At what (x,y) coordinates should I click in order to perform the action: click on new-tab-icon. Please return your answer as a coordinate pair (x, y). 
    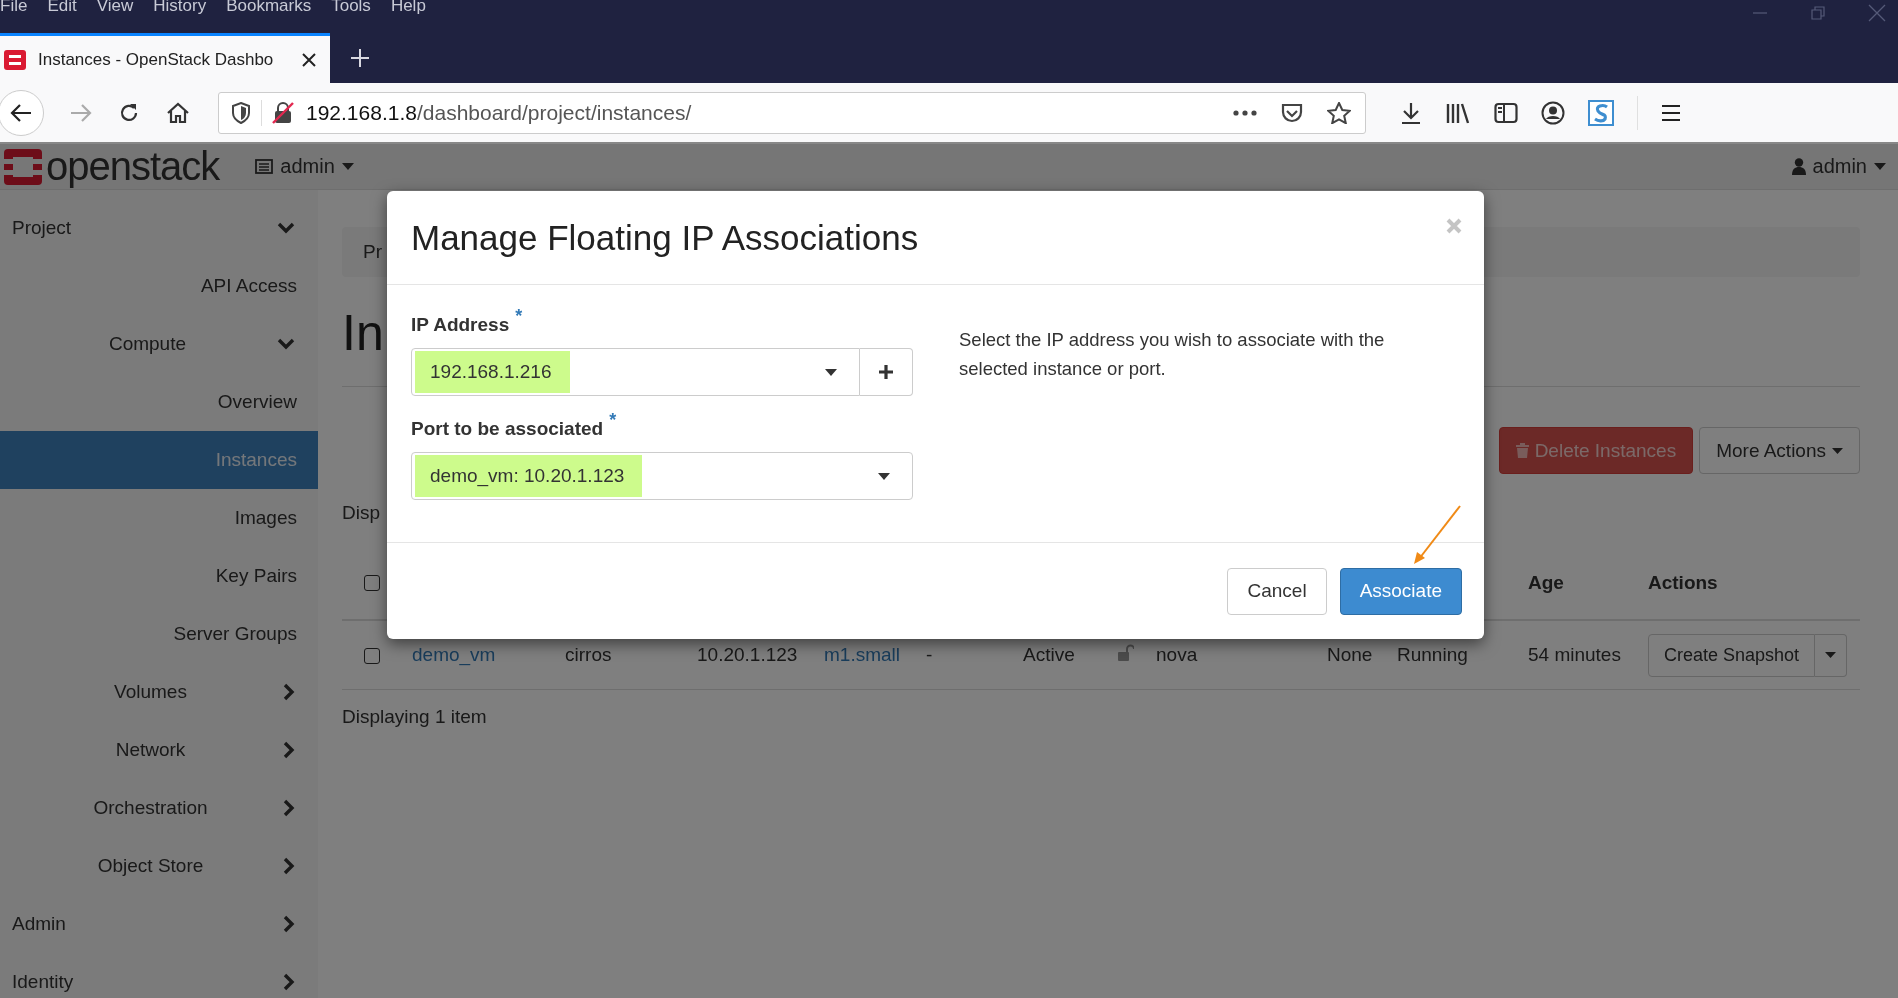
    Looking at the image, I should click on (360, 58).